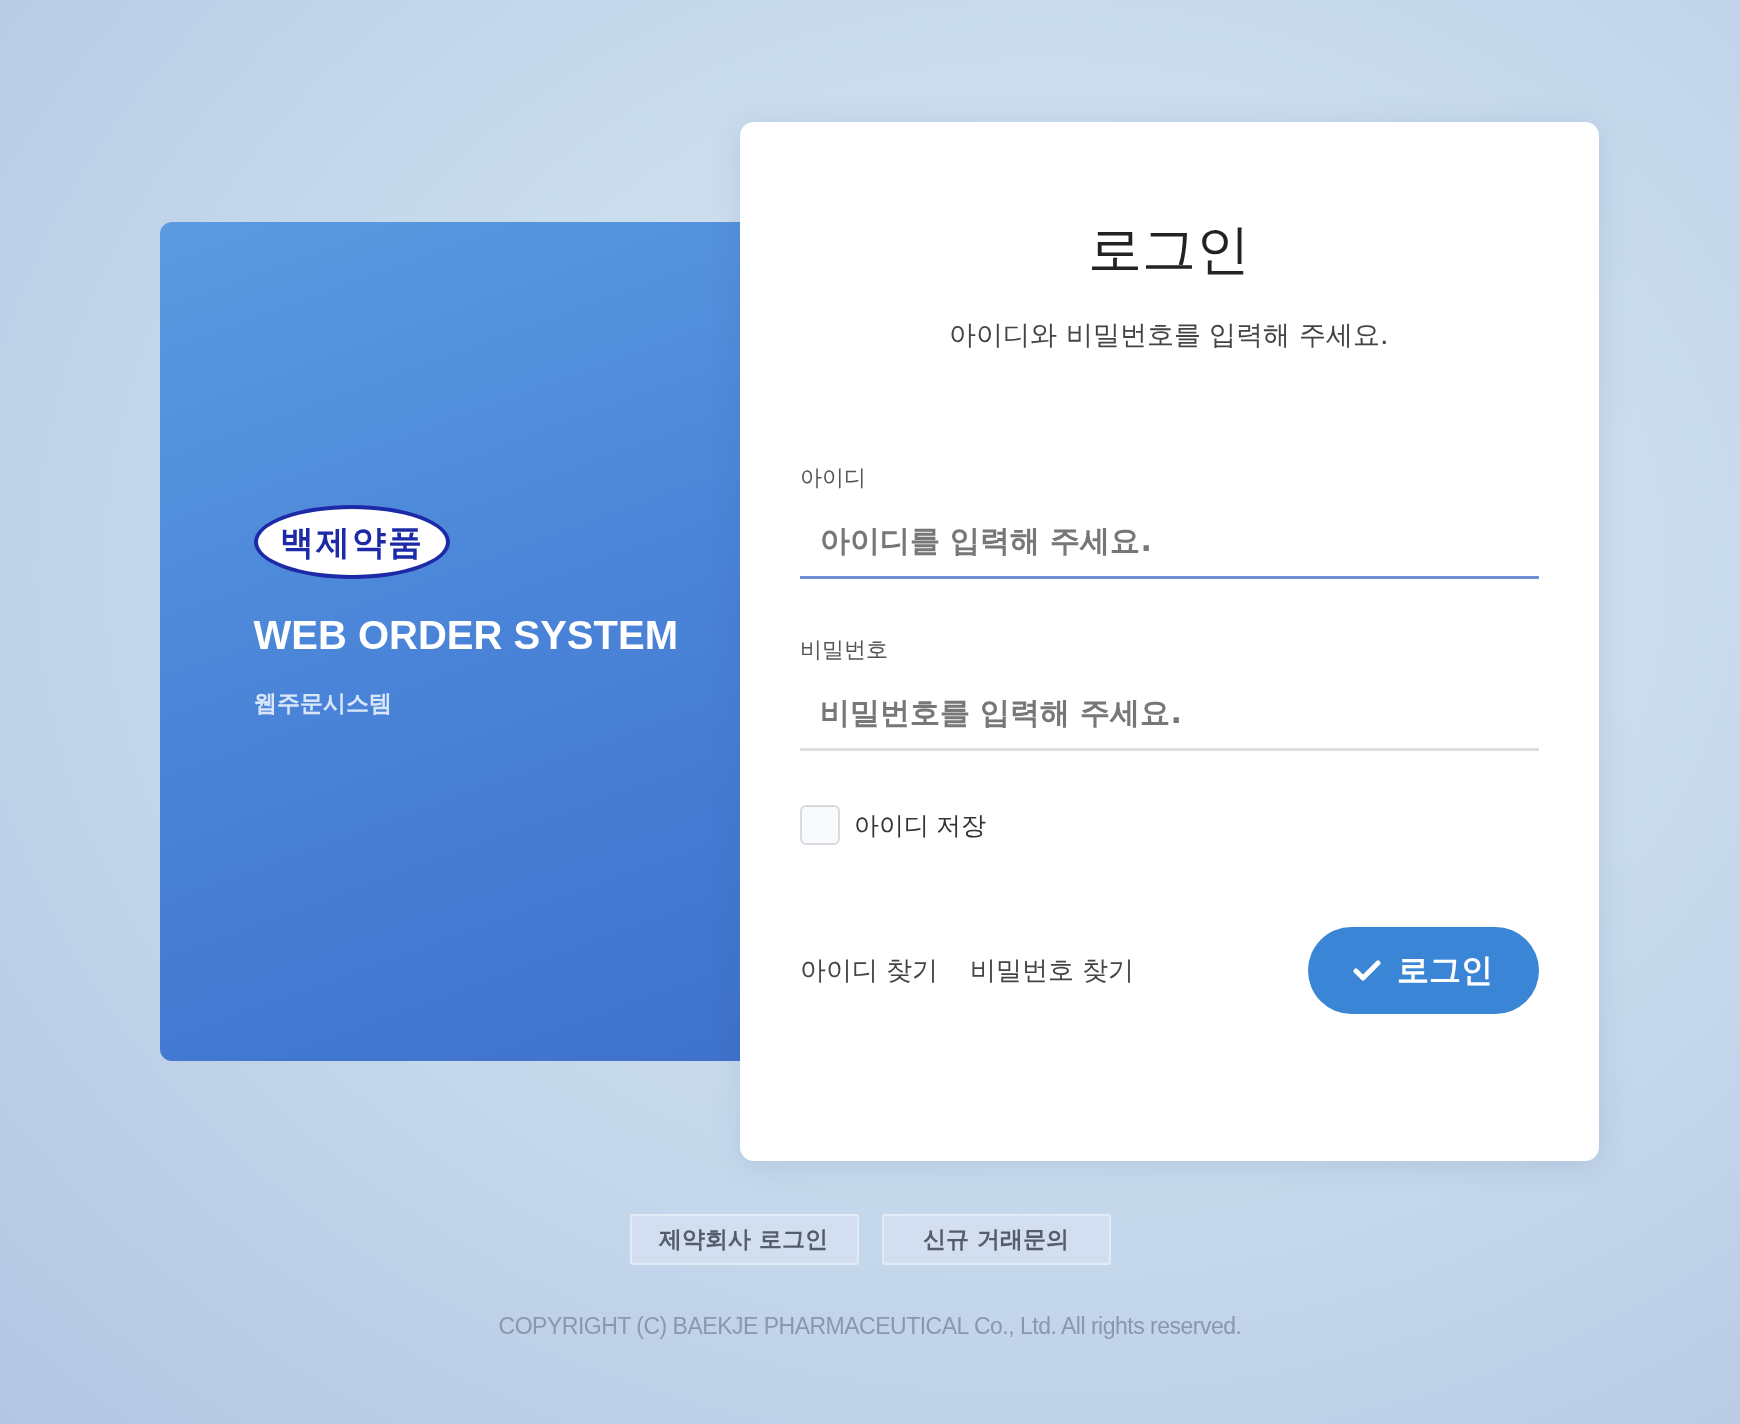 The image size is (1740, 1424). I want to click on footer-button: 신규 거래문의, so click(996, 1239).